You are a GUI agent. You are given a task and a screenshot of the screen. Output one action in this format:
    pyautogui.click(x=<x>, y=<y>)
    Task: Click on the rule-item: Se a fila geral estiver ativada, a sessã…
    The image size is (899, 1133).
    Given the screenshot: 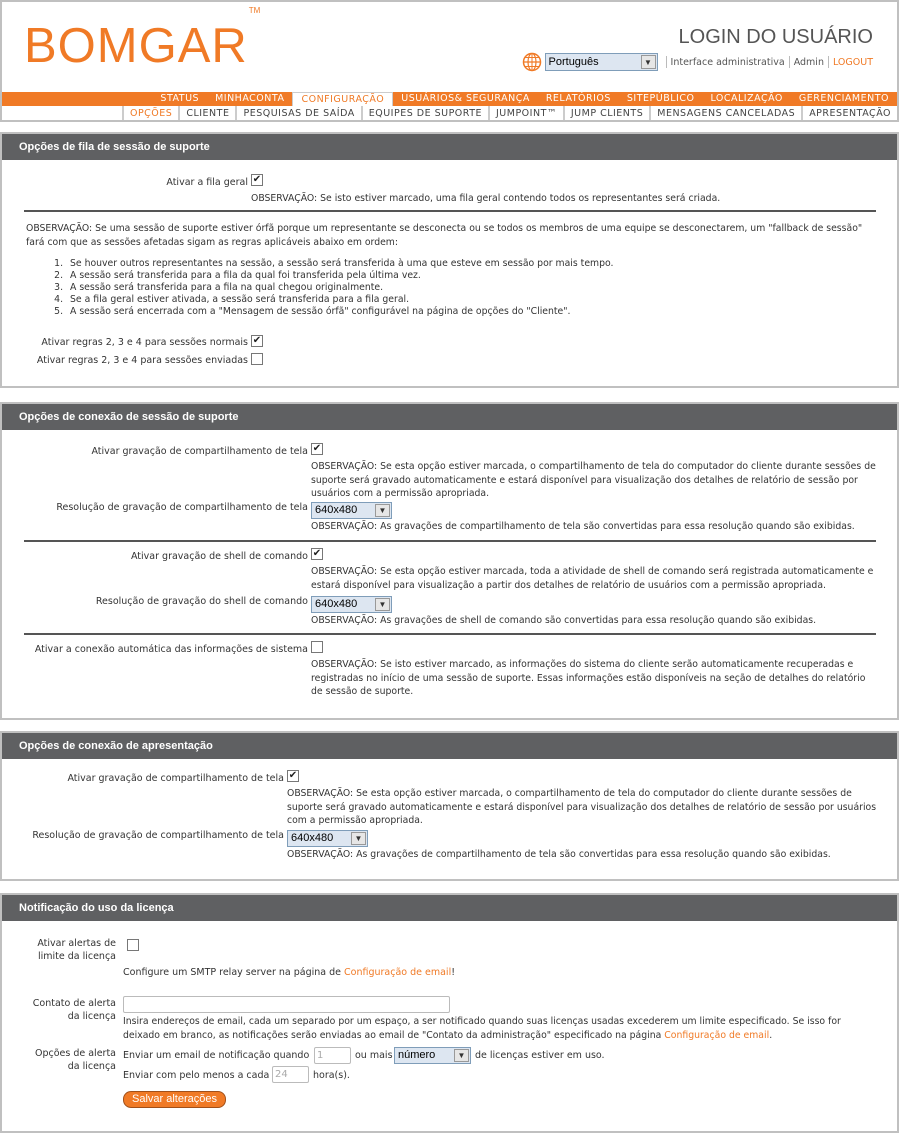 What is the action you would take?
    pyautogui.click(x=340, y=300)
    